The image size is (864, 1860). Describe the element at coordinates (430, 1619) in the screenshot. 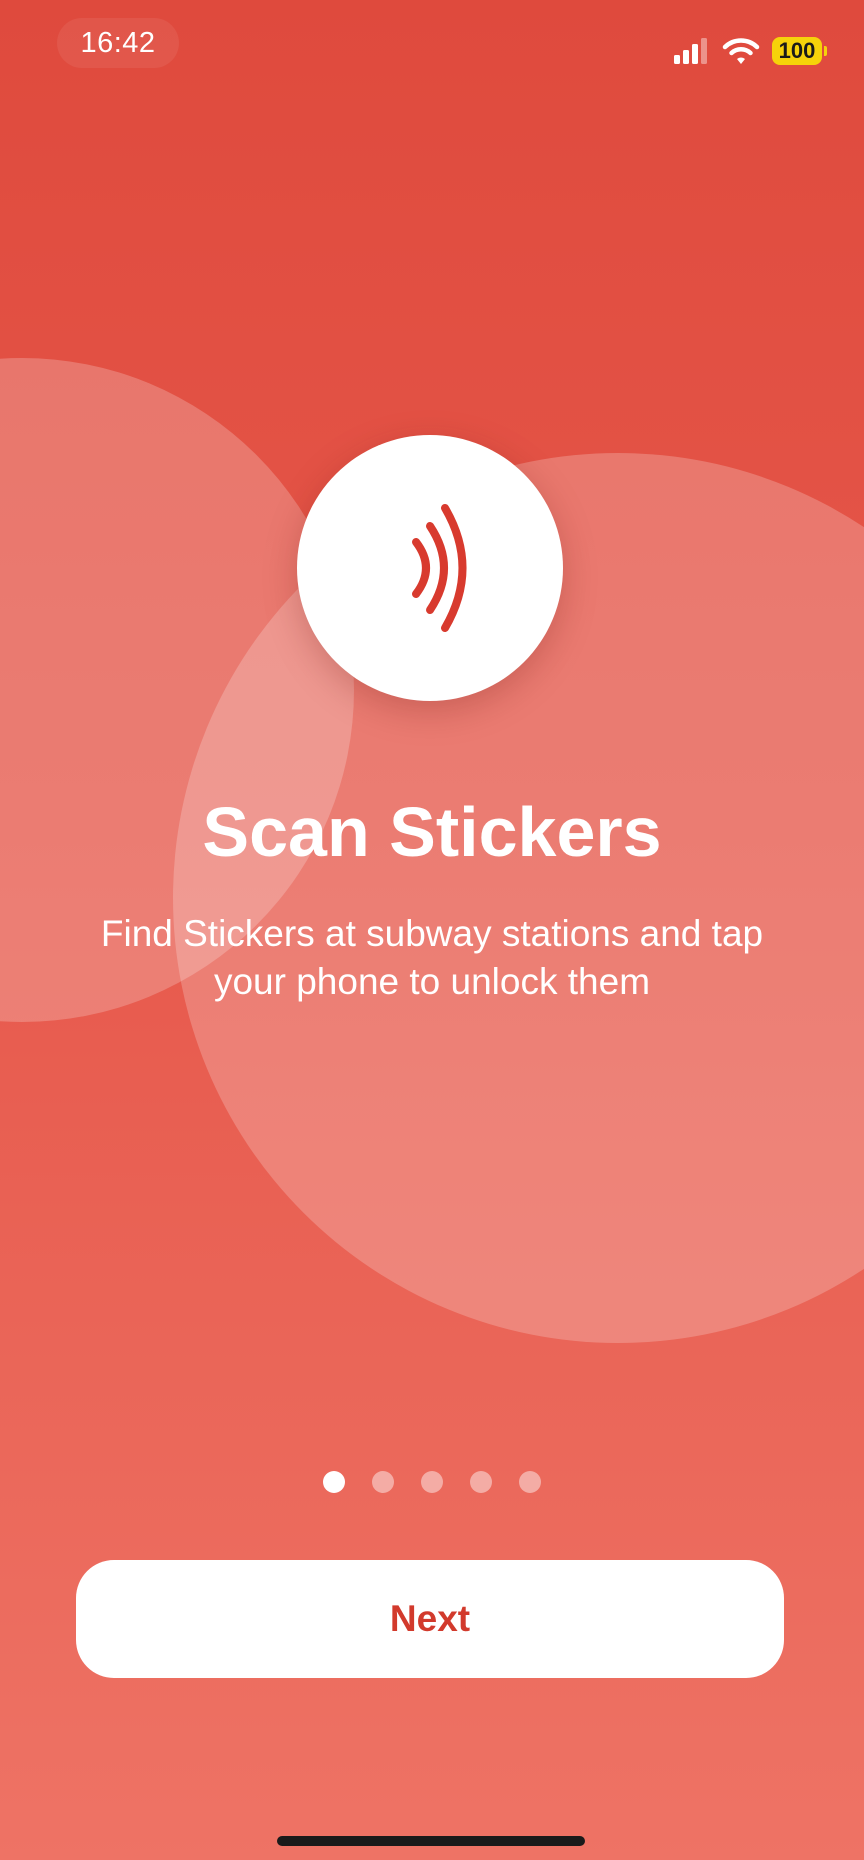

I see `next-button: Next` at that location.